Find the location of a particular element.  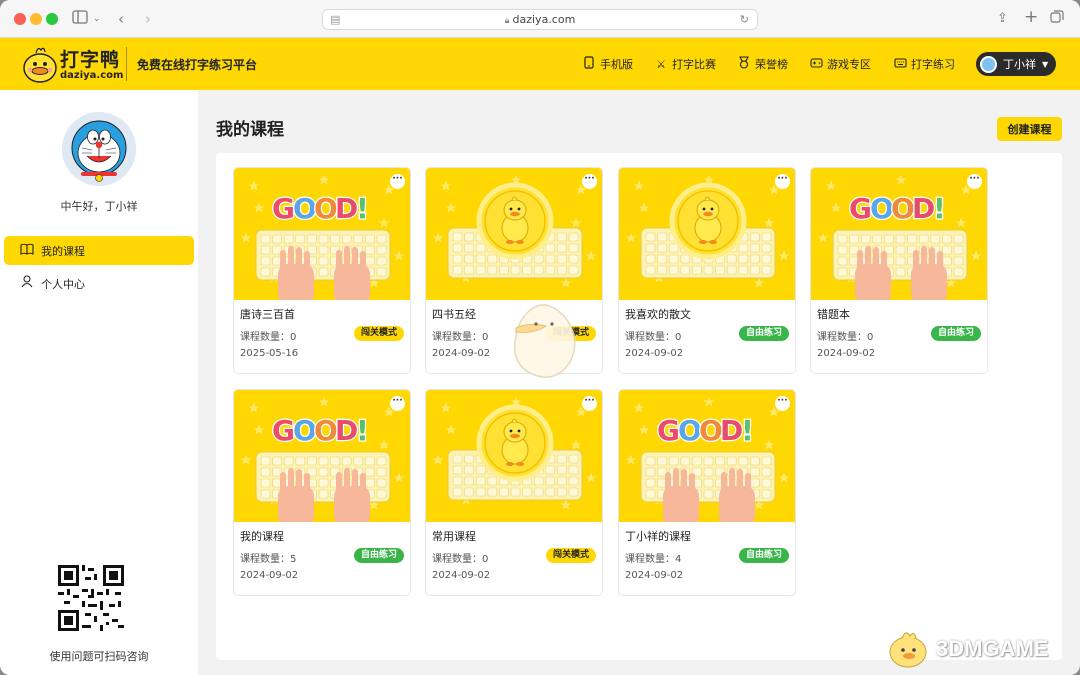

sidebar-item-my-courses: 我的课程 is located at coordinates (99, 250).